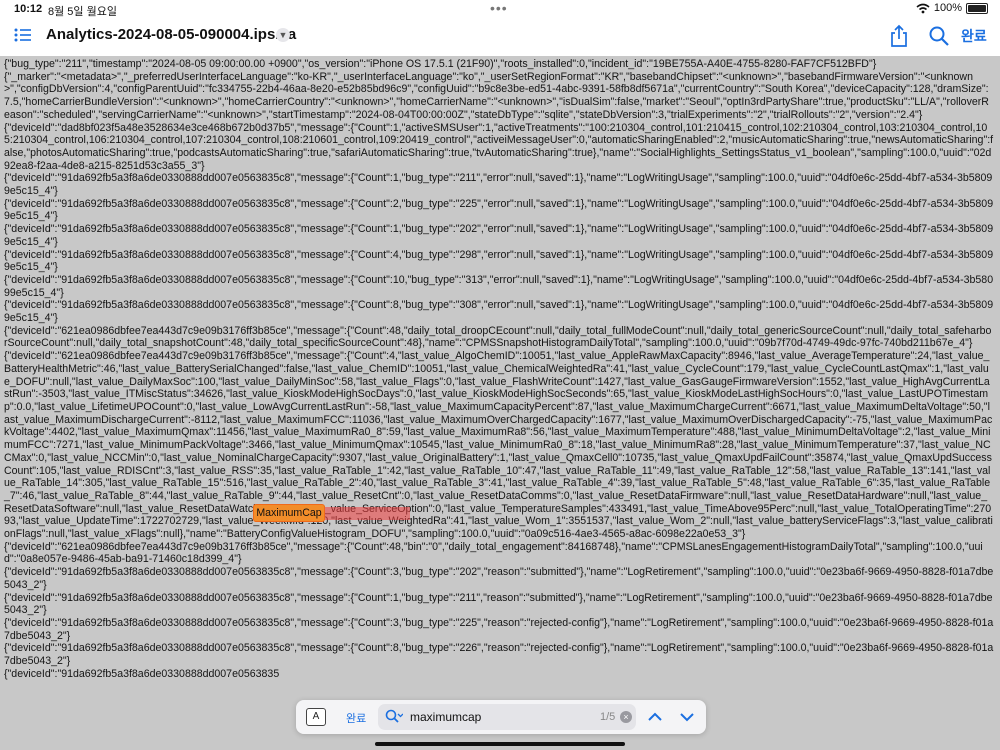 The width and height of the screenshot is (1000, 750). Describe the element at coordinates (500, 744) in the screenshot. I see `home-indicator` at that location.